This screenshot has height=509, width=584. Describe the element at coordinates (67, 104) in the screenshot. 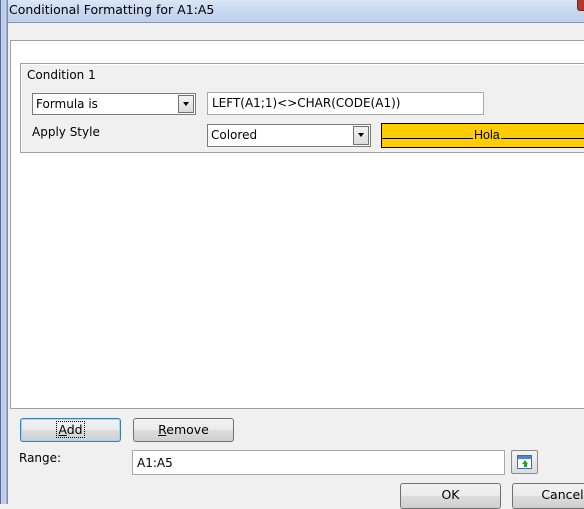

I see `condition-type-value: Formula is` at that location.